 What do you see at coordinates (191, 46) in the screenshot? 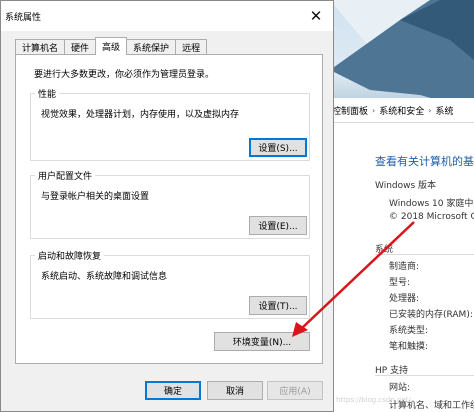
I see `tab-remote: 远程` at bounding box center [191, 46].